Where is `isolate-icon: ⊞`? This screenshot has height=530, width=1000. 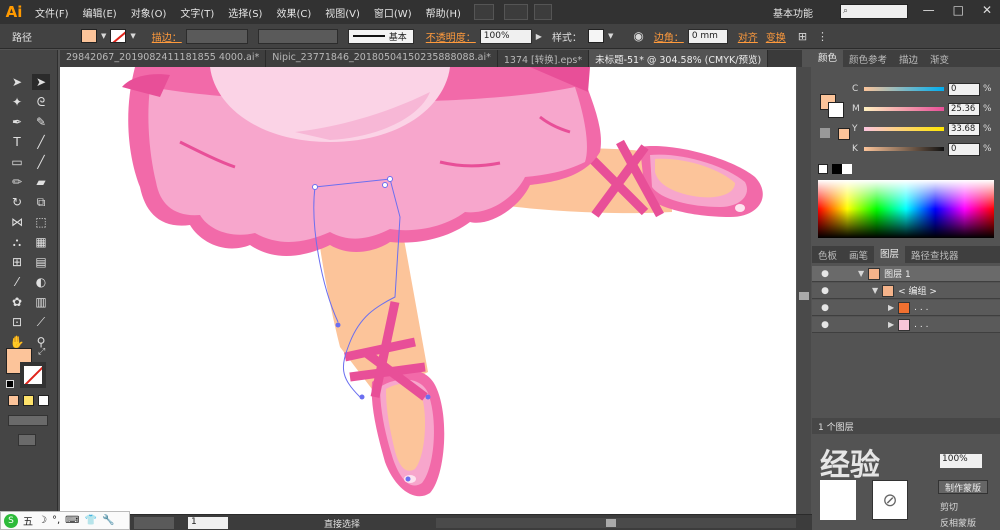 isolate-icon: ⊞ is located at coordinates (802, 36).